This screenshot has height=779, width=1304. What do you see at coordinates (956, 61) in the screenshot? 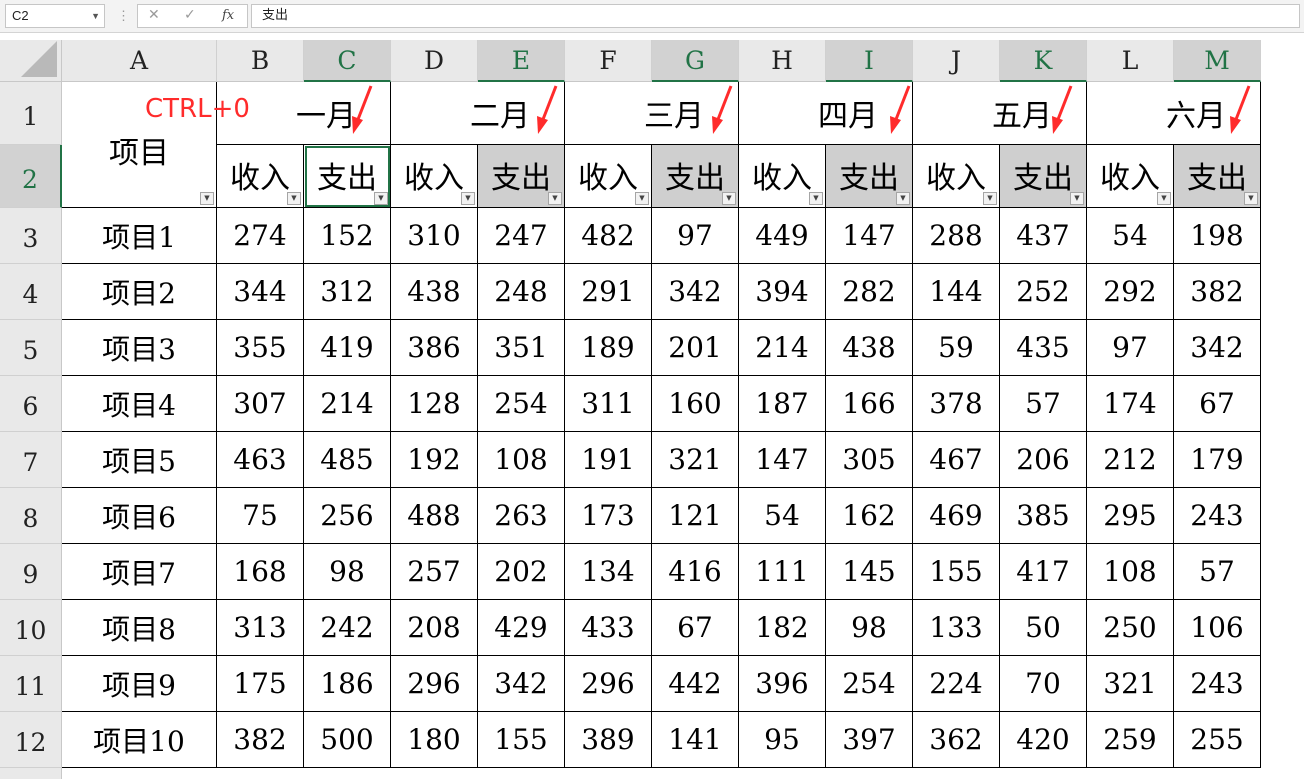
I see `column-header-j: J` at bounding box center [956, 61].